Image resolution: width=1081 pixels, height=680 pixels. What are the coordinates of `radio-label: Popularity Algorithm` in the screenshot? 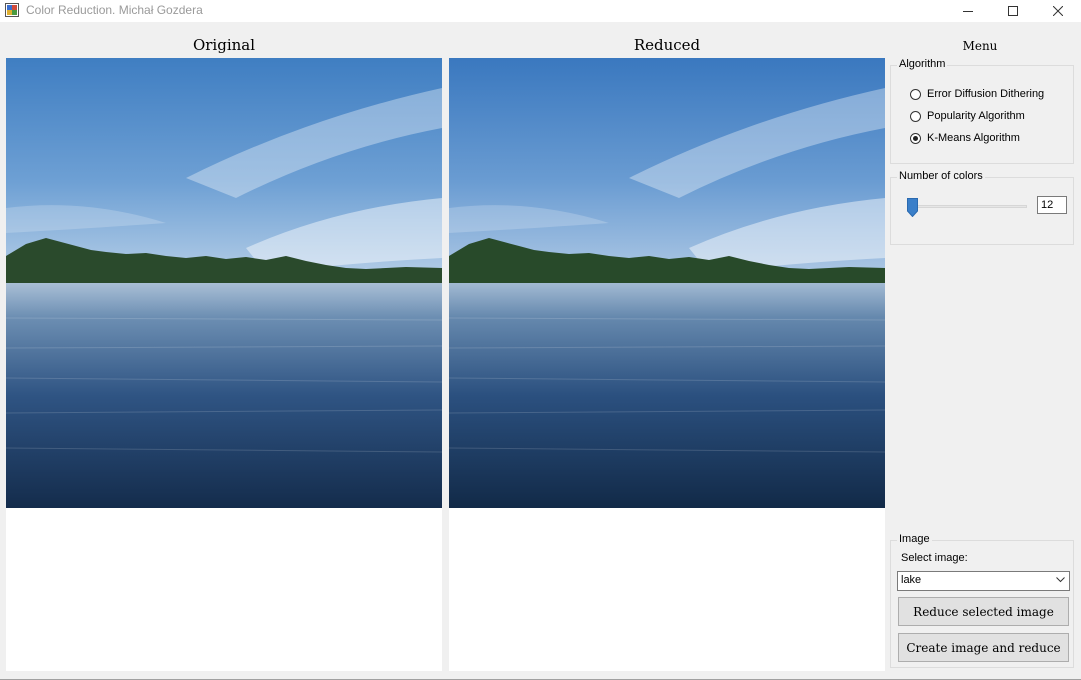 It's located at (976, 116).